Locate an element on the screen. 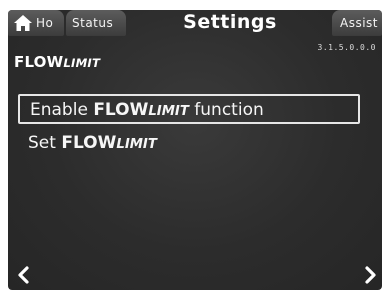  tab-home: Ho is located at coordinates (36, 23).